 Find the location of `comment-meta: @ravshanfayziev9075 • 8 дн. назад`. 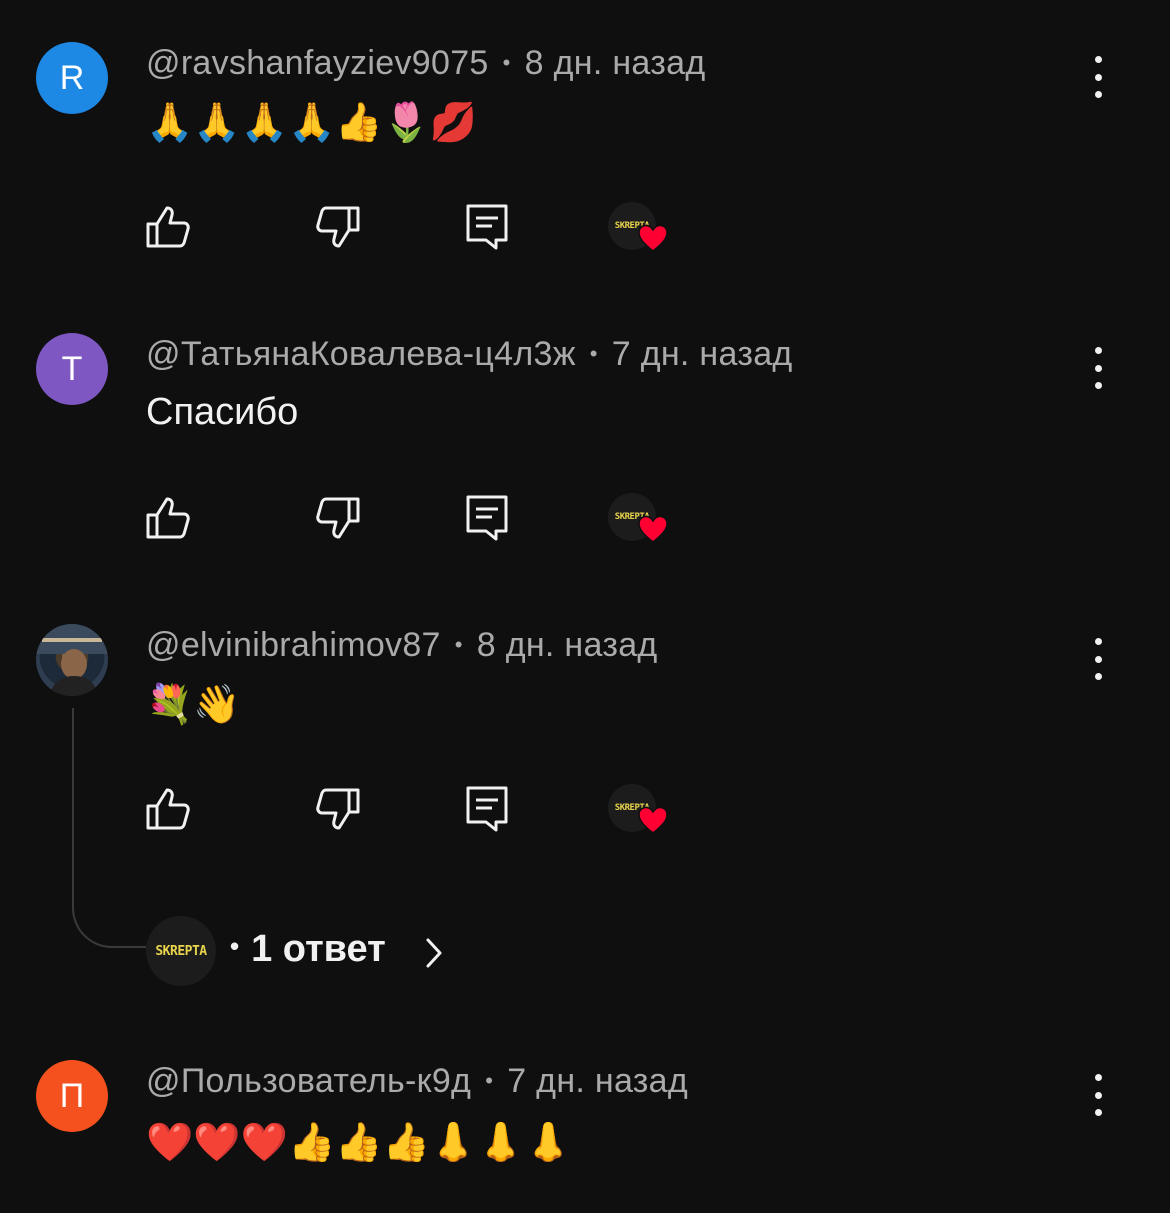

comment-meta: @ravshanfayziev9075 • 8 дн. назад is located at coordinates (425, 63).